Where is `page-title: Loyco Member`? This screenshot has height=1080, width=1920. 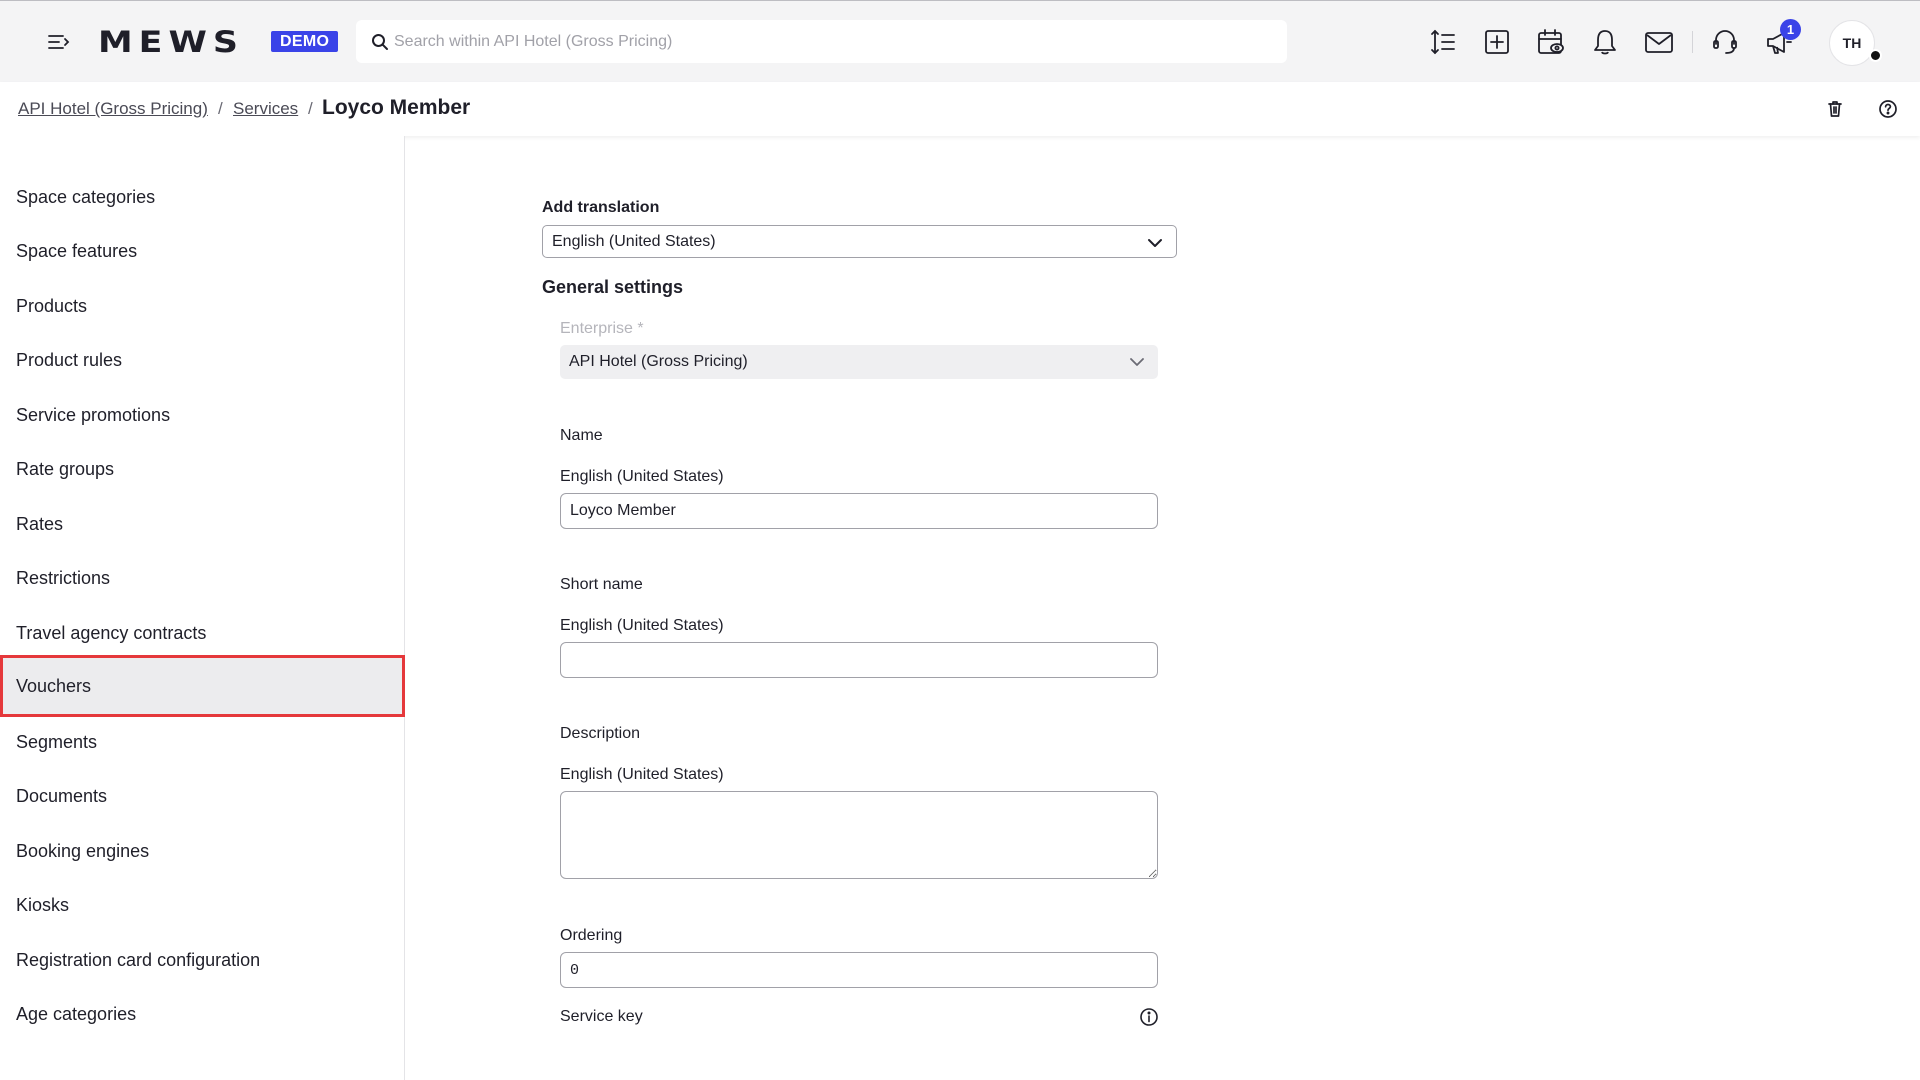 page-title: Loyco Member is located at coordinates (396, 107).